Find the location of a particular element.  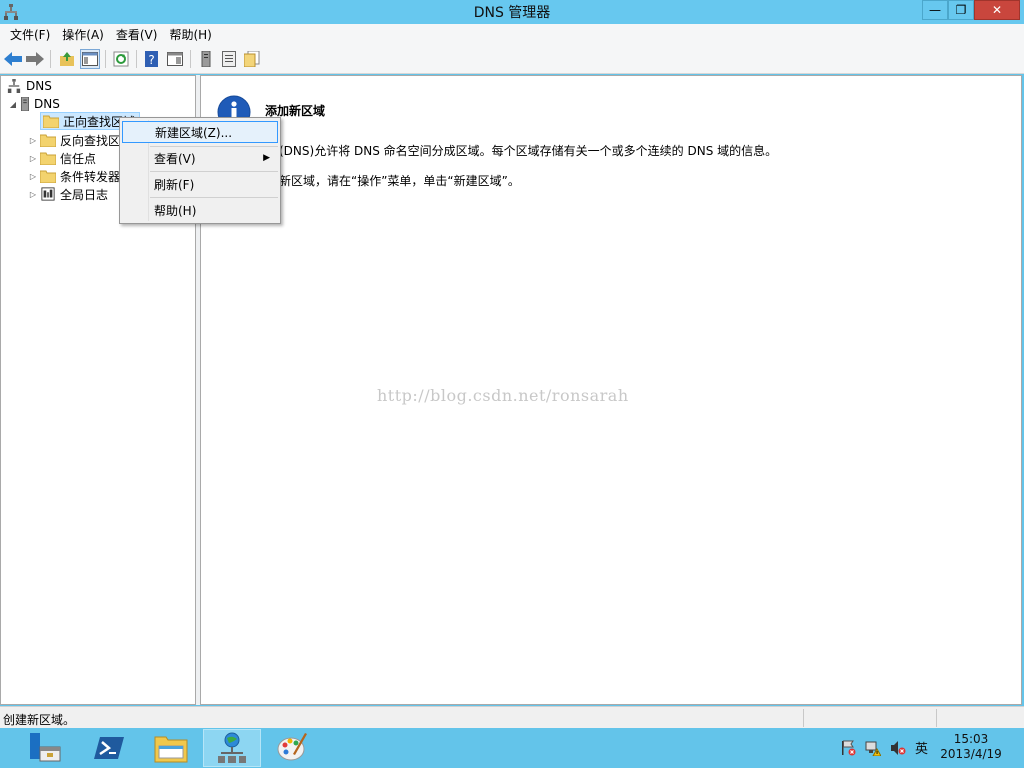

action-pane-icon is located at coordinates (175, 59).